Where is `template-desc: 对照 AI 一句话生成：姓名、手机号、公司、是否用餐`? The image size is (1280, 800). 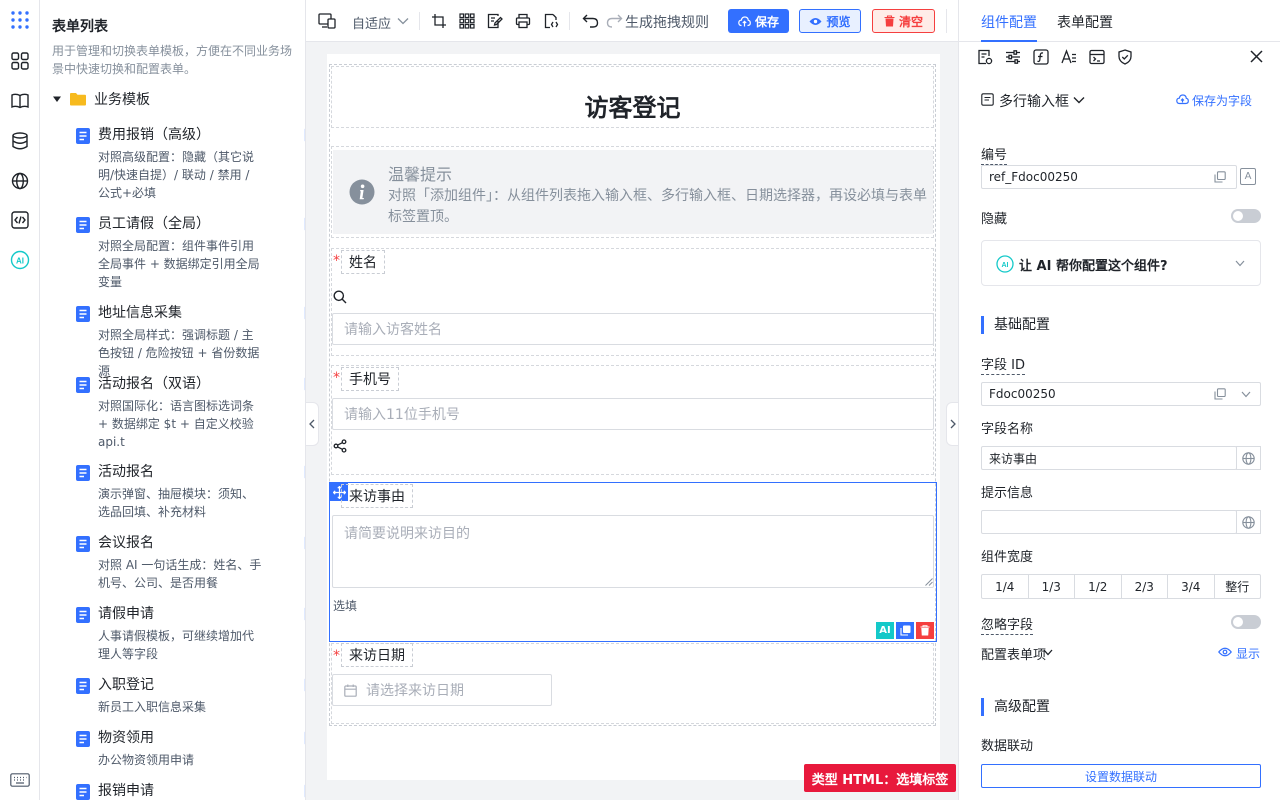
template-desc: 对照 AI 一句话生成：姓名、手机号、公司、是否用餐 is located at coordinates (180, 574).